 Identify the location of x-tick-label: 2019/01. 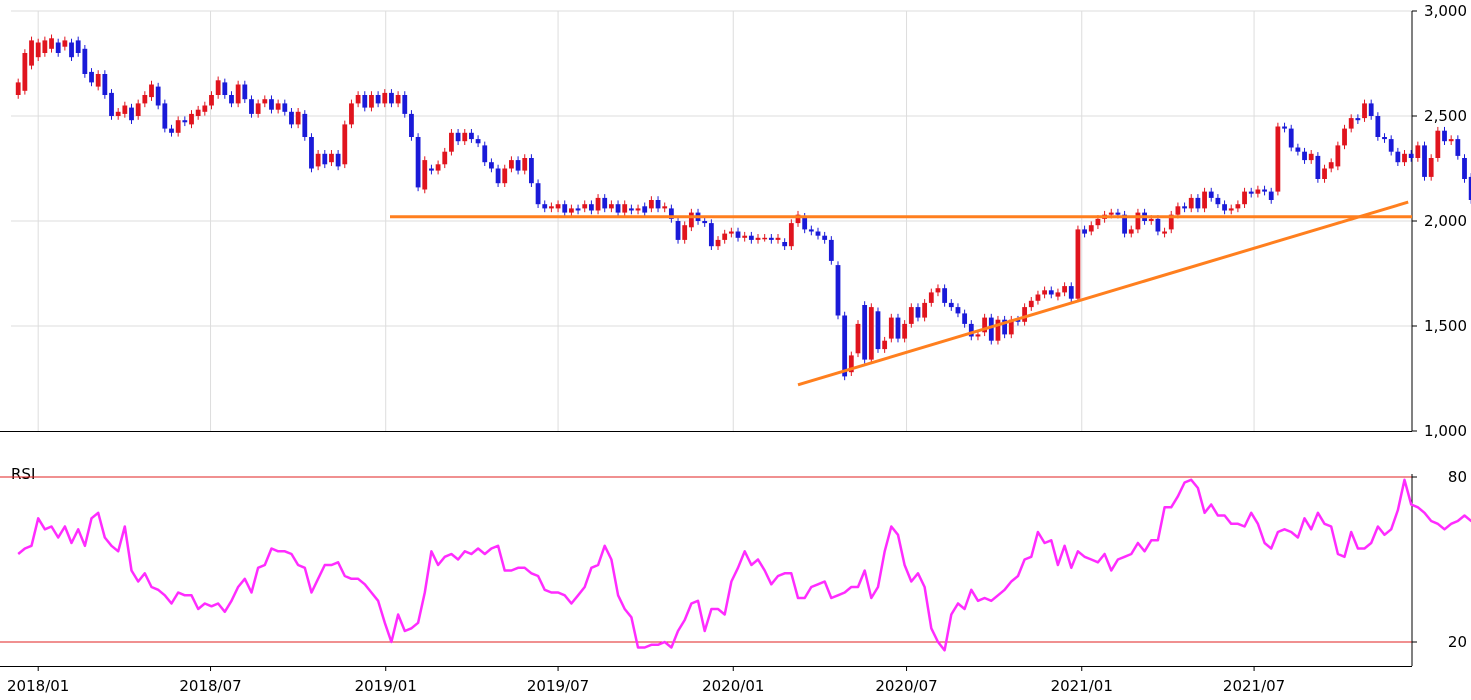
(386, 686).